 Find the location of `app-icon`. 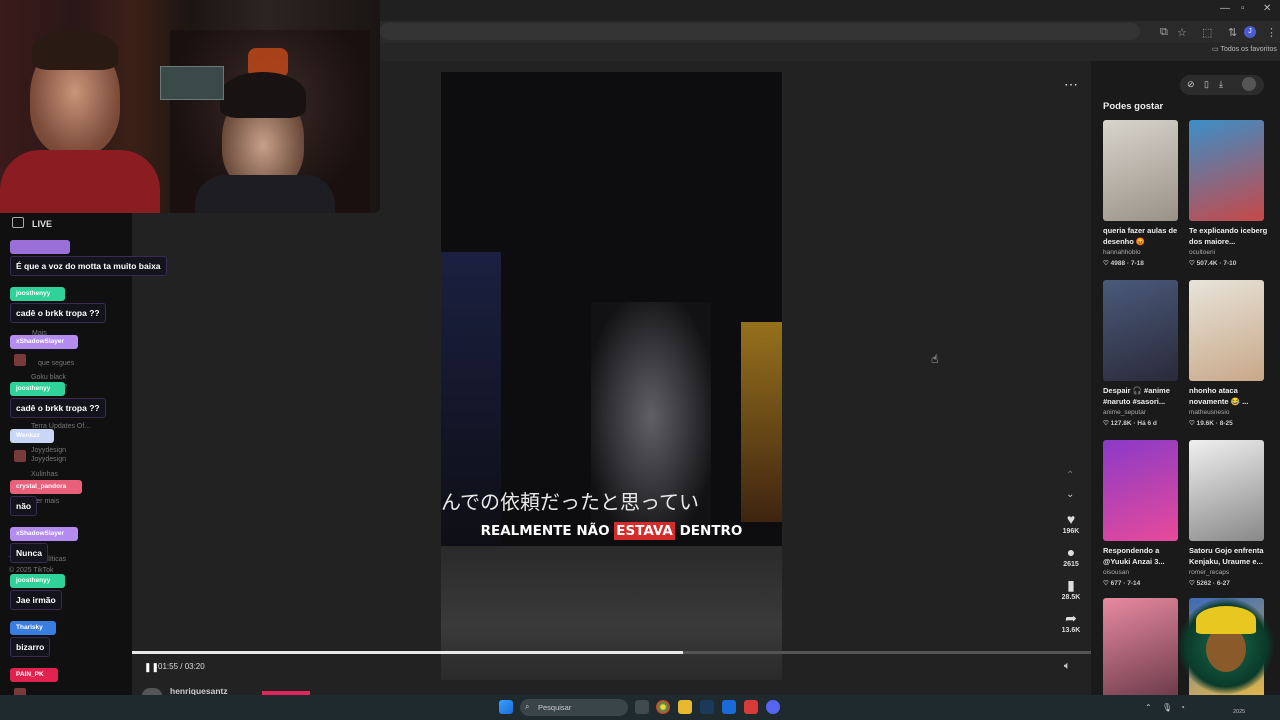

app-icon is located at coordinates (729, 707).